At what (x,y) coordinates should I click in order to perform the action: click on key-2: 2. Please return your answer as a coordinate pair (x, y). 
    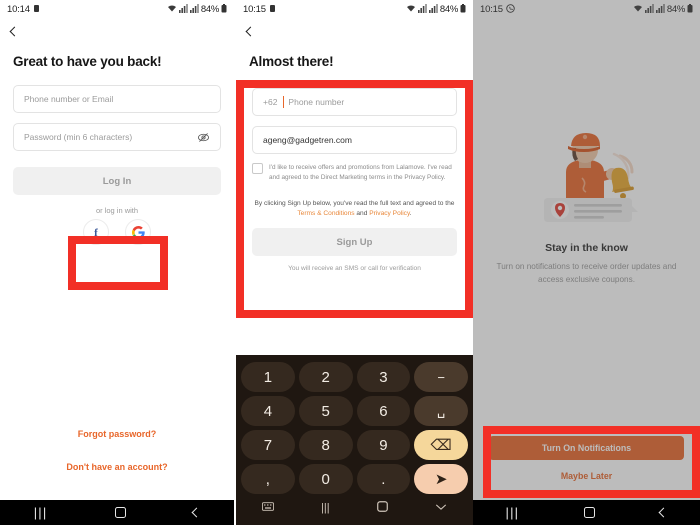
    Looking at the image, I should click on (325, 377).